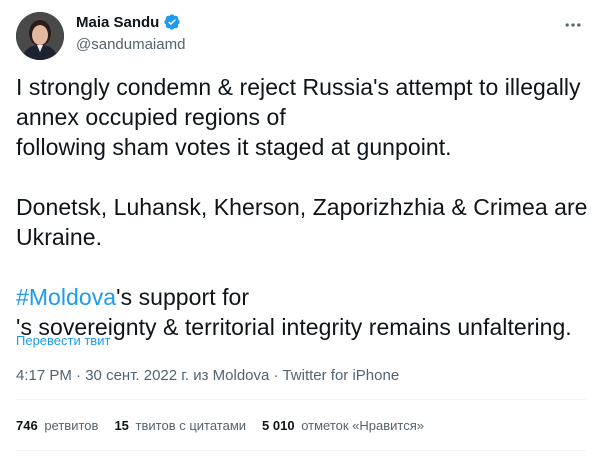 Image resolution: width=602 pixels, height=457 pixels. What do you see at coordinates (27, 425) in the screenshot?
I see `retweets-count: 746` at bounding box center [27, 425].